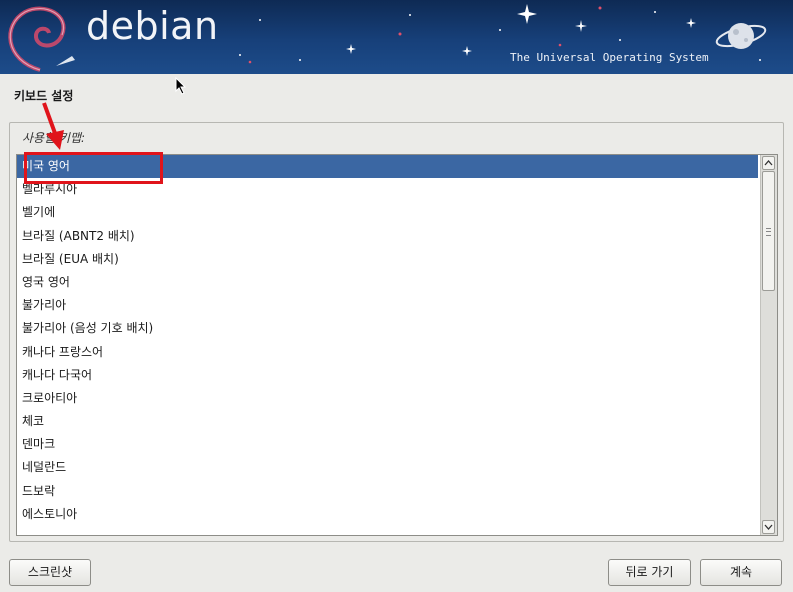  What do you see at coordinates (649, 572) in the screenshot?
I see `back-button: 뒤로 가기` at bounding box center [649, 572].